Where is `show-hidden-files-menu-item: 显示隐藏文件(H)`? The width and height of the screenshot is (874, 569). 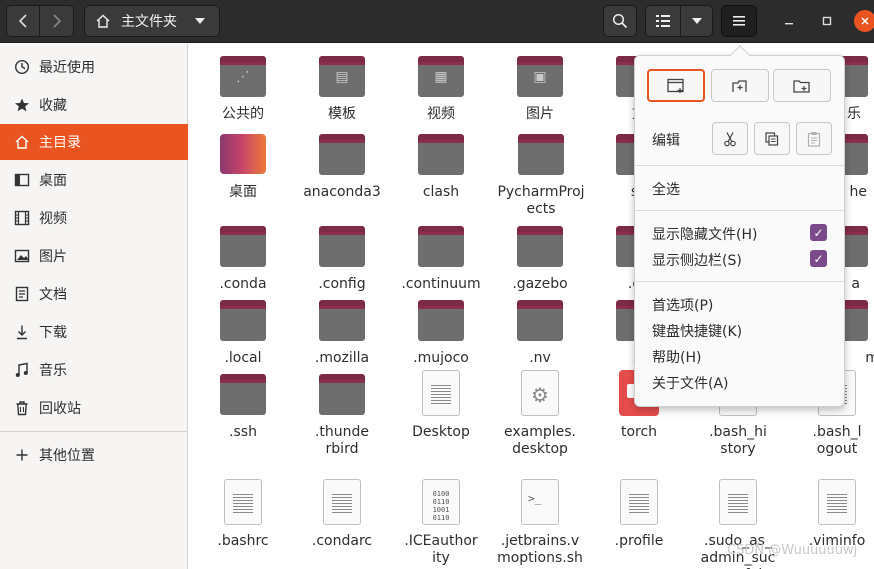 show-hidden-files-menu-item: 显示隐藏文件(H) is located at coordinates (704, 234).